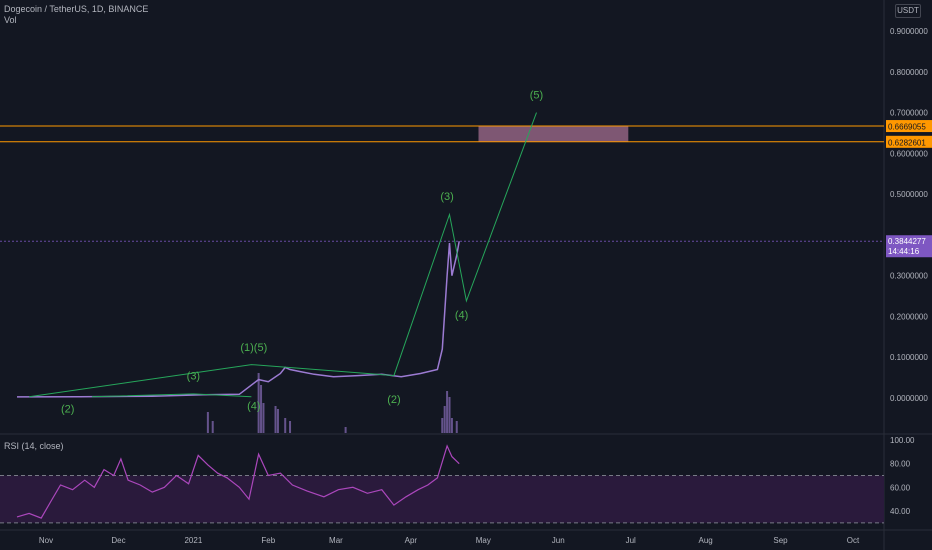  What do you see at coordinates (253, 348) in the screenshot?
I see `elliott-wave-label: (1)(5)` at bounding box center [253, 348].